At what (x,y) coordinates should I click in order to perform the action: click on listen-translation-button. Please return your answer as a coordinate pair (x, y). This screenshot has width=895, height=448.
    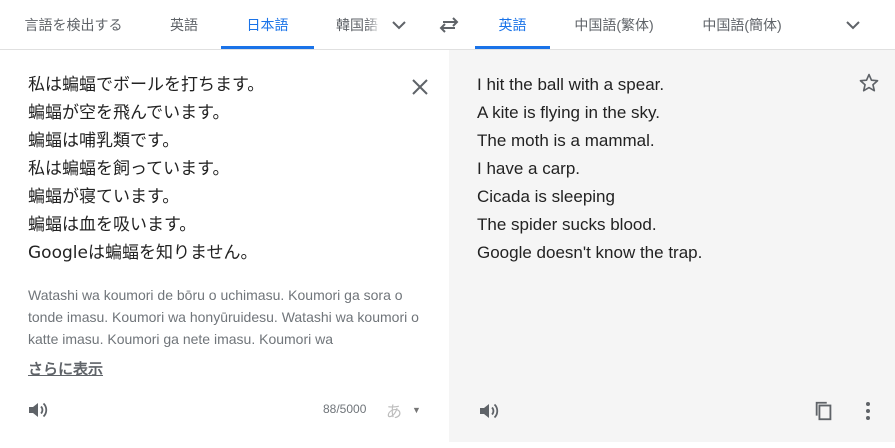
    Looking at the image, I should click on (489, 411).